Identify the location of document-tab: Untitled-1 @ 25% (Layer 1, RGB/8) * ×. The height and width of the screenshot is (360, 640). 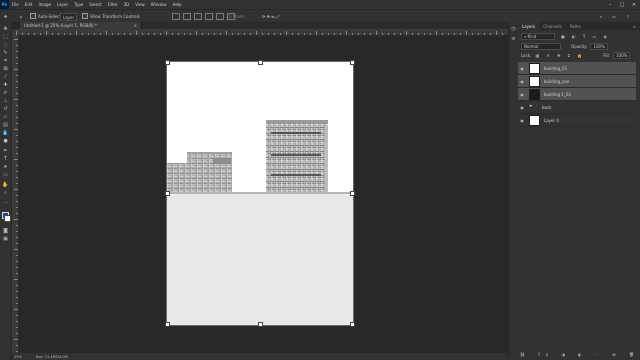
(80, 25).